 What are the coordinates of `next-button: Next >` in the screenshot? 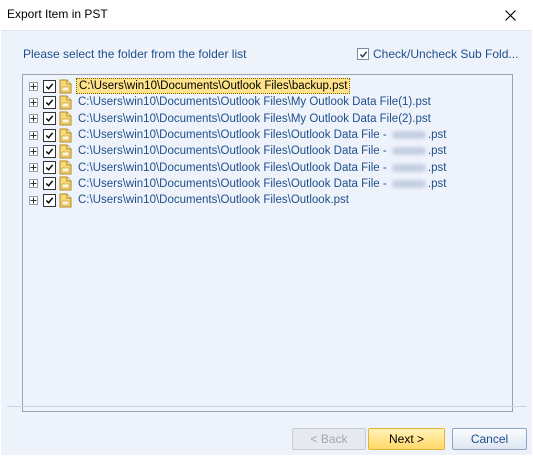 It's located at (406, 439).